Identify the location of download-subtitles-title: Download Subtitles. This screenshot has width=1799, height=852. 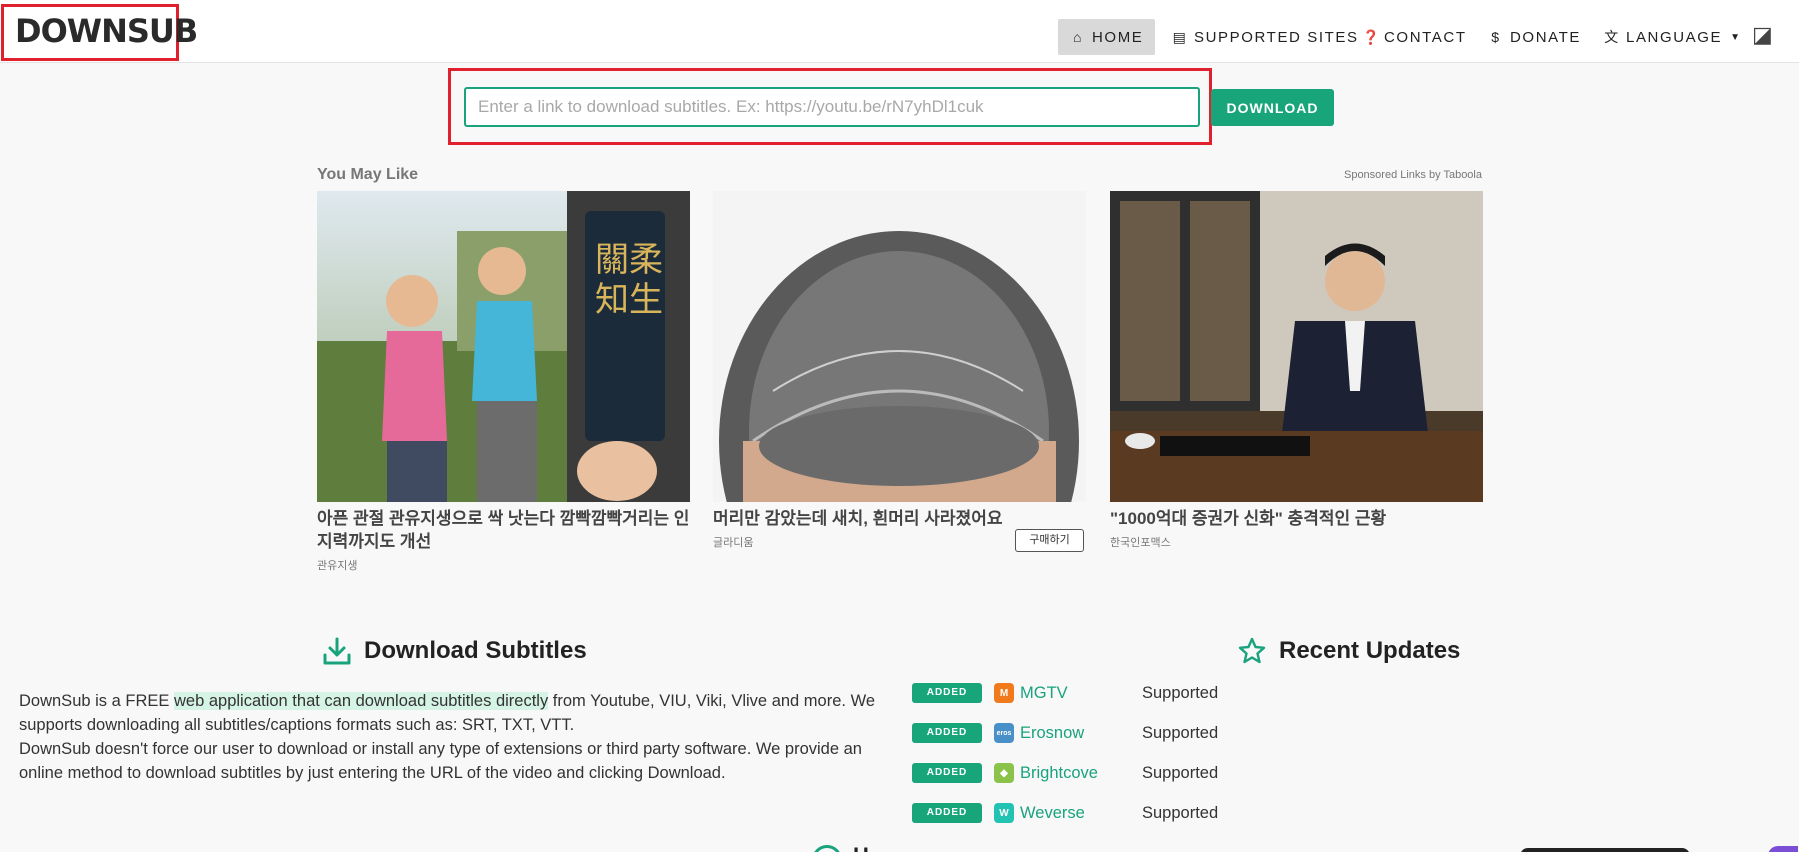
(475, 650).